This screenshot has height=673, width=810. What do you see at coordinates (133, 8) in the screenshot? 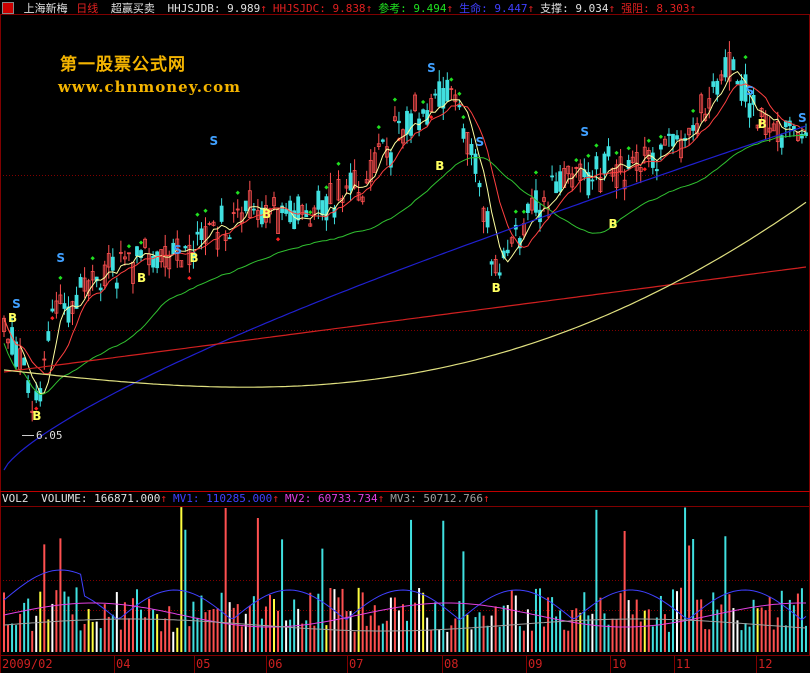
I see `formula-name: 超赢买卖` at bounding box center [133, 8].